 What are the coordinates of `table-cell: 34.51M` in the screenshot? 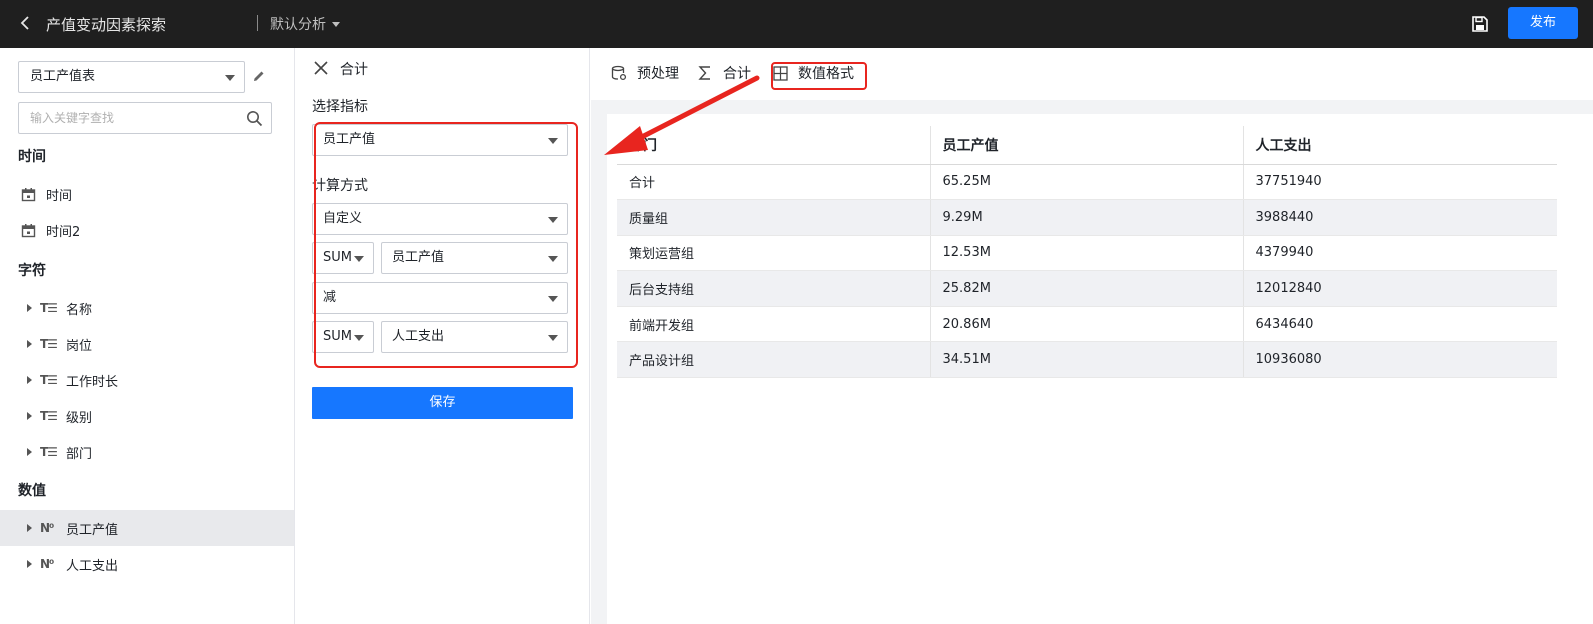 It's located at (1086, 360).